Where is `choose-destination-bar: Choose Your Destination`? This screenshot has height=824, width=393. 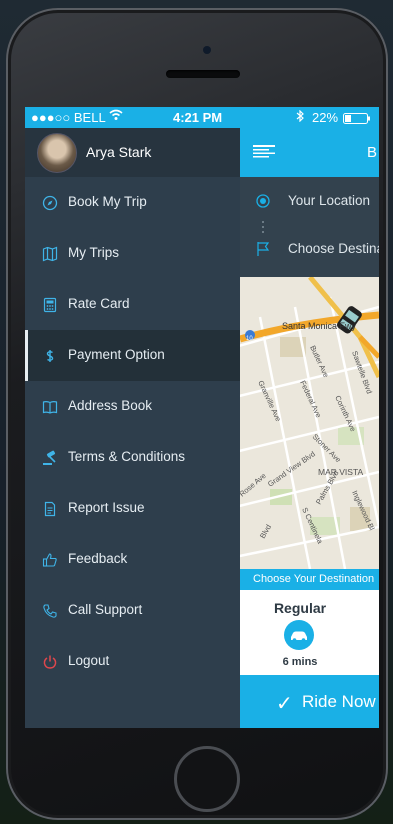
choose-destination-bar: Choose Your Destination is located at coordinates (309, 579).